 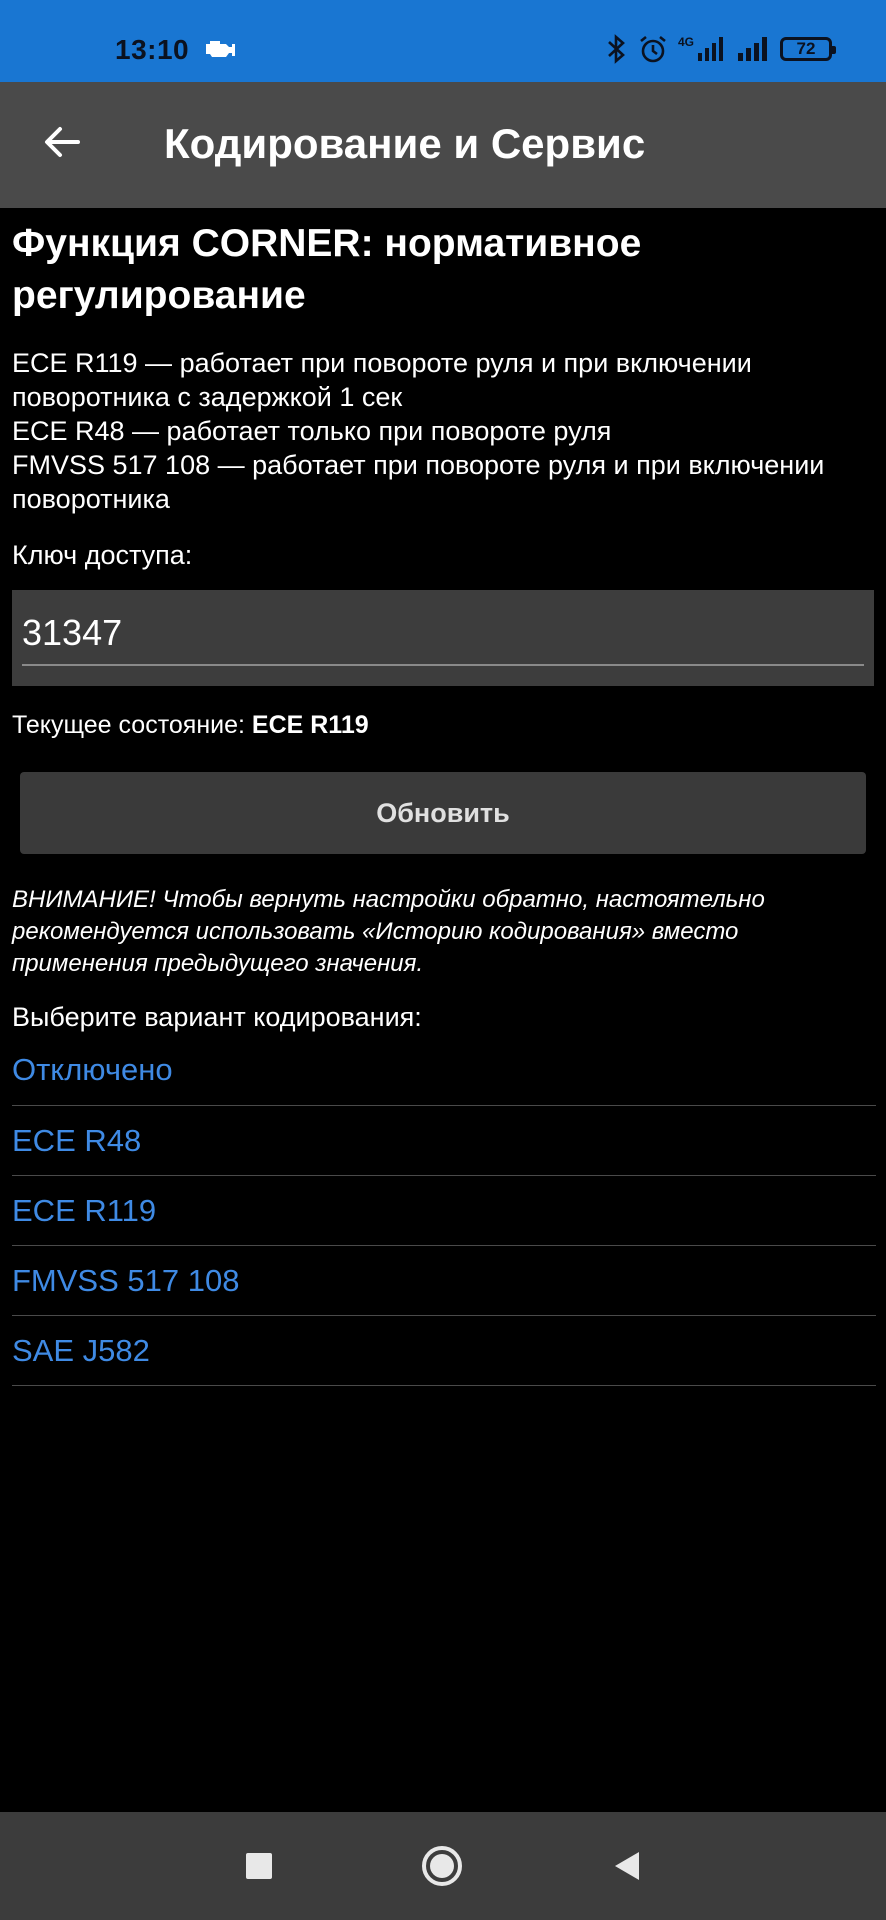 I want to click on bluetooth-icon, so click(x=616, y=49).